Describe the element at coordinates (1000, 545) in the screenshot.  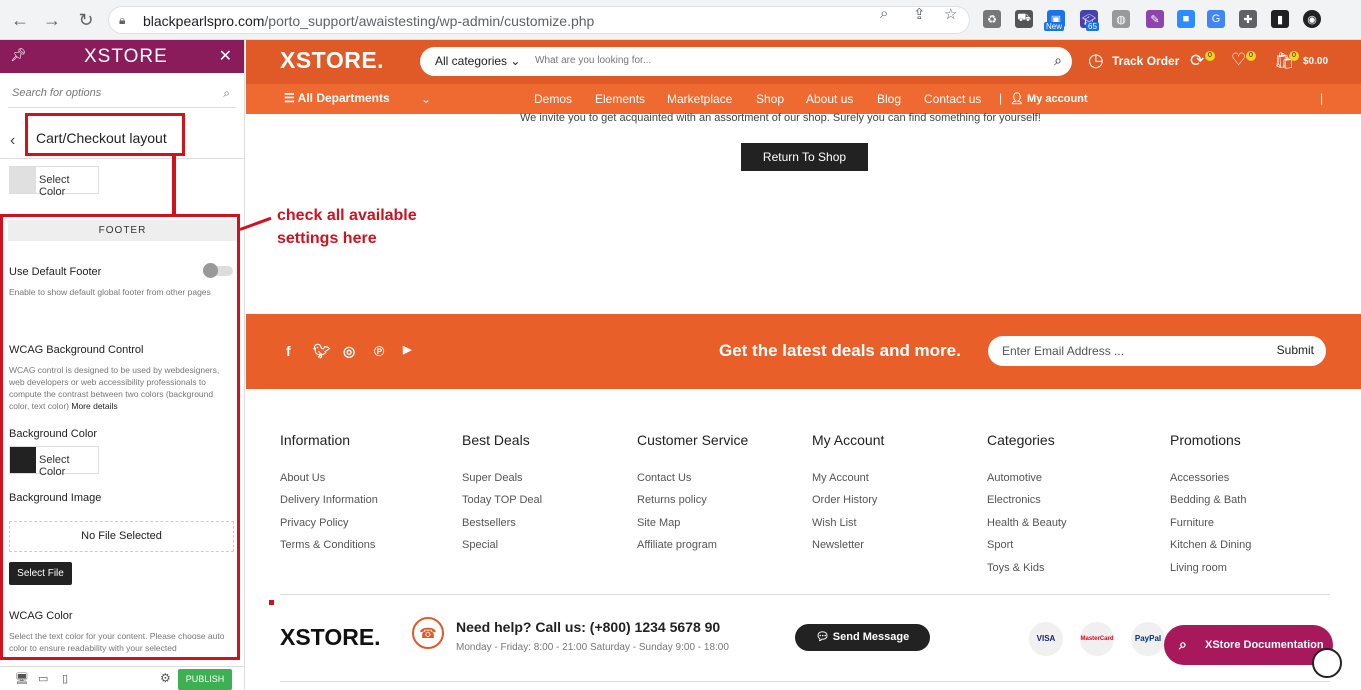
I see `footer-link: Sport` at that location.